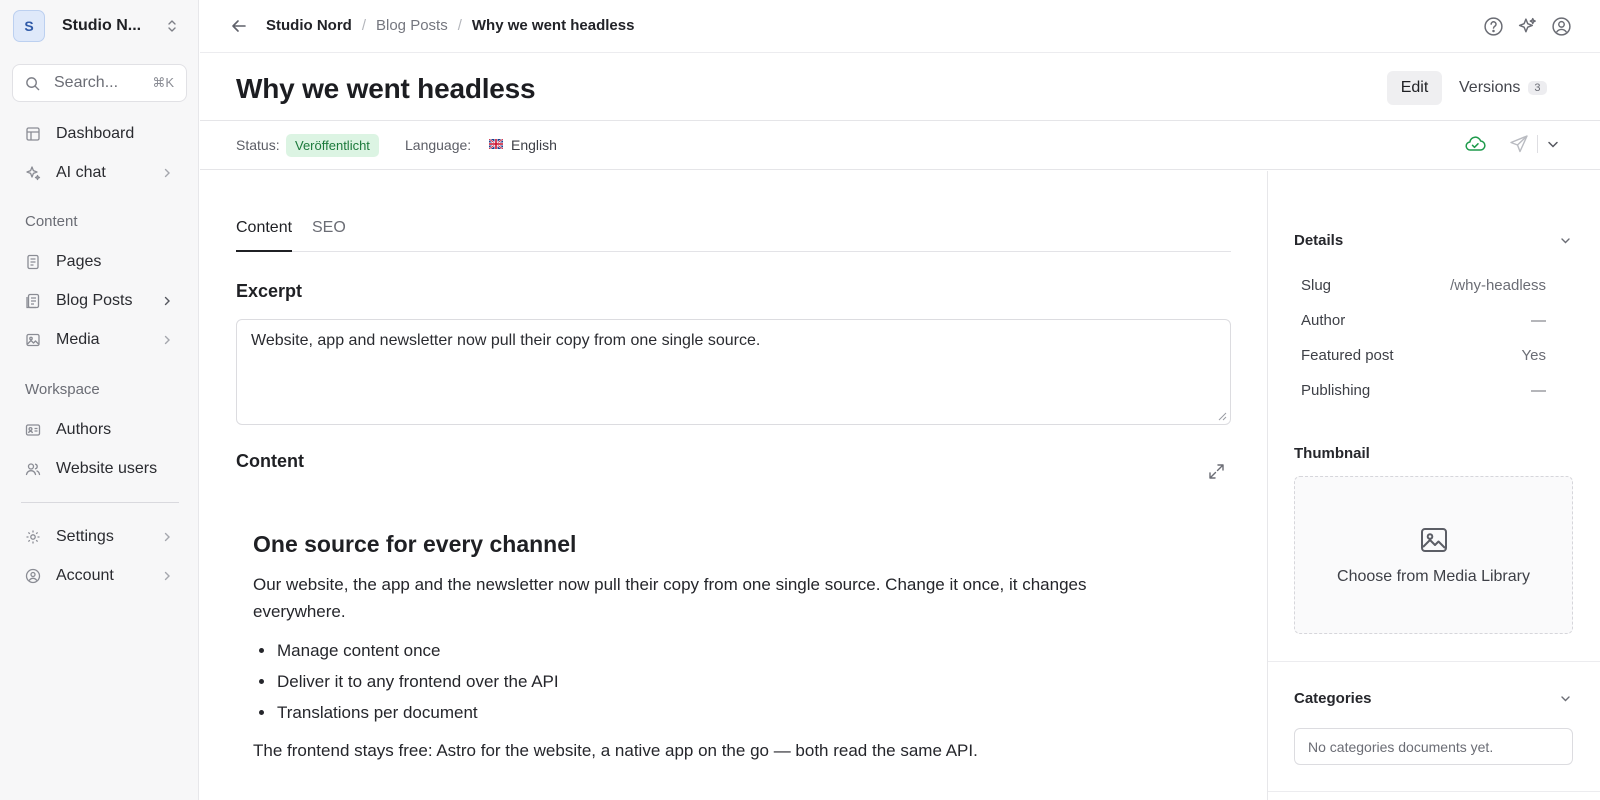 The height and width of the screenshot is (800, 1600). I want to click on sidebar-item-label: Account, so click(85, 575).